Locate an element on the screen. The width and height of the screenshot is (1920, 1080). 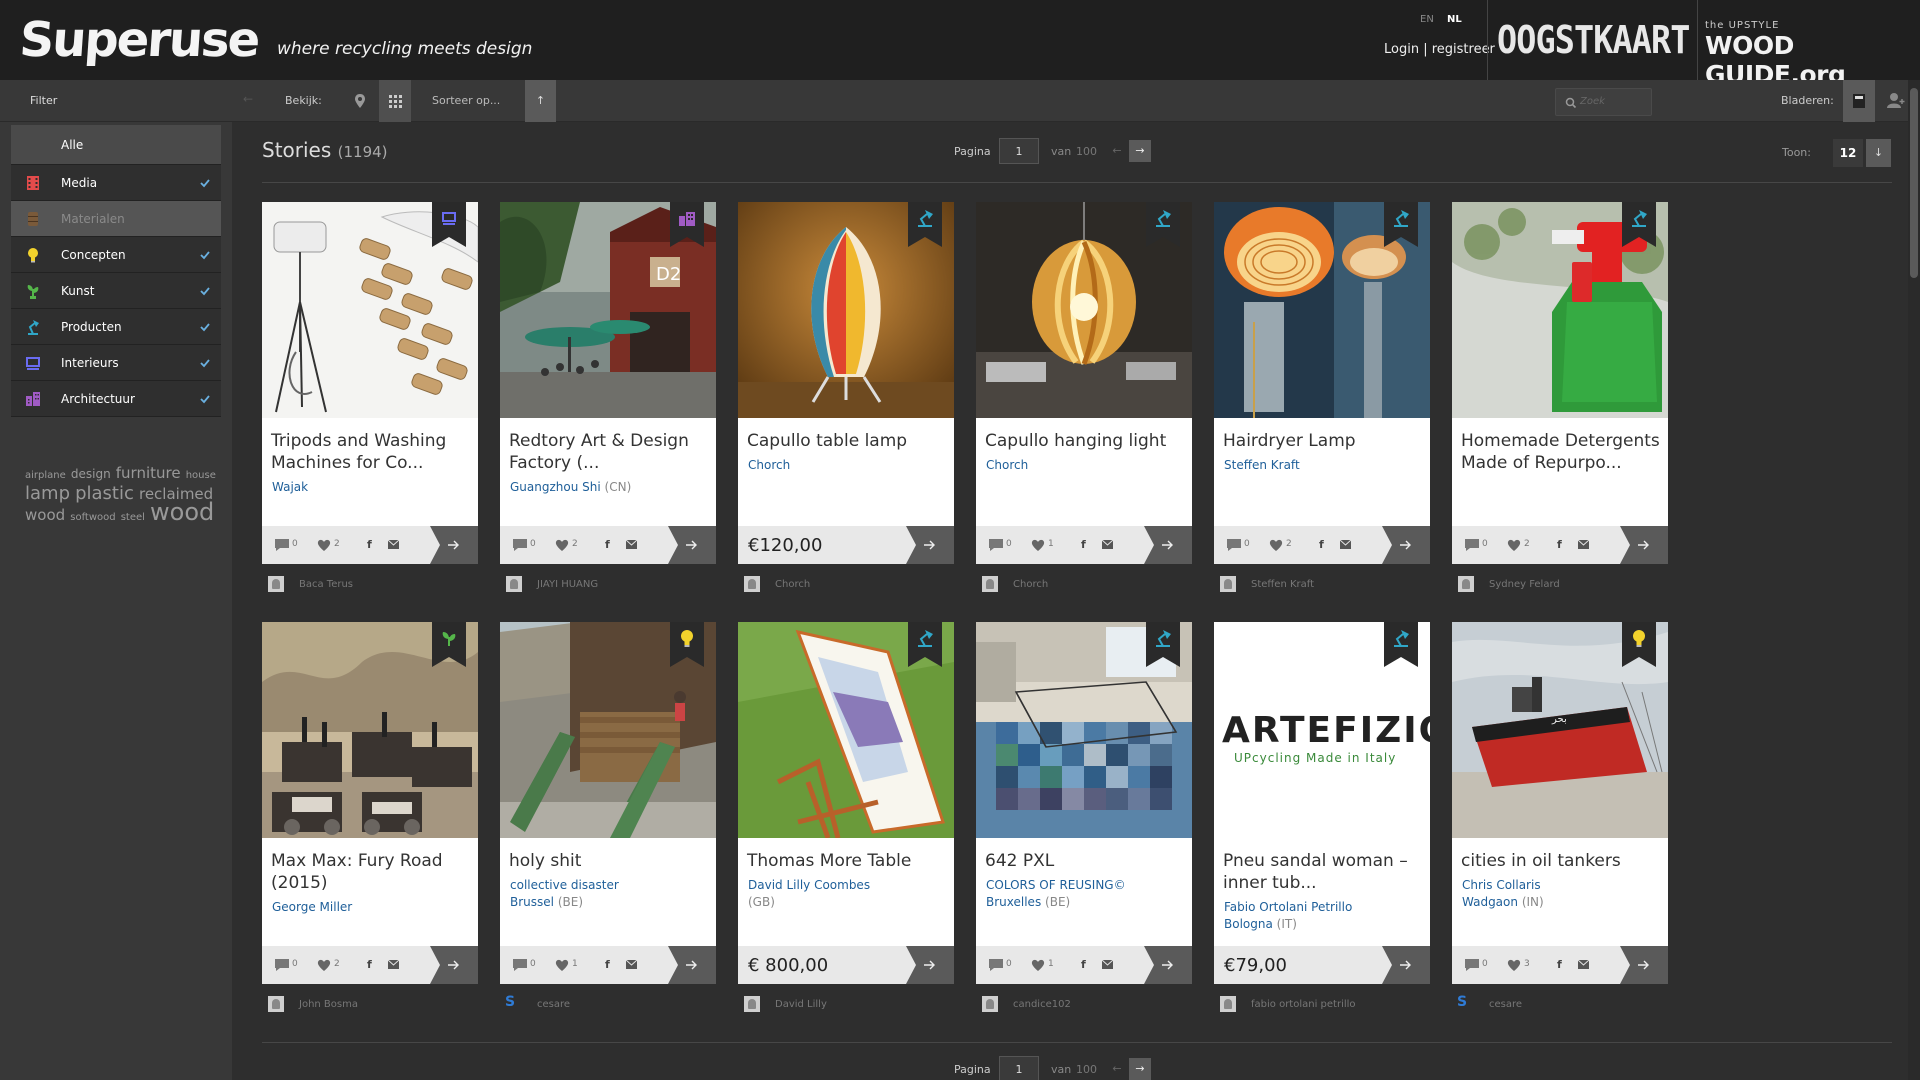
story-card: Hairdryer Lamp Steffen Kraft 0 2 f is located at coordinates (1322, 383).